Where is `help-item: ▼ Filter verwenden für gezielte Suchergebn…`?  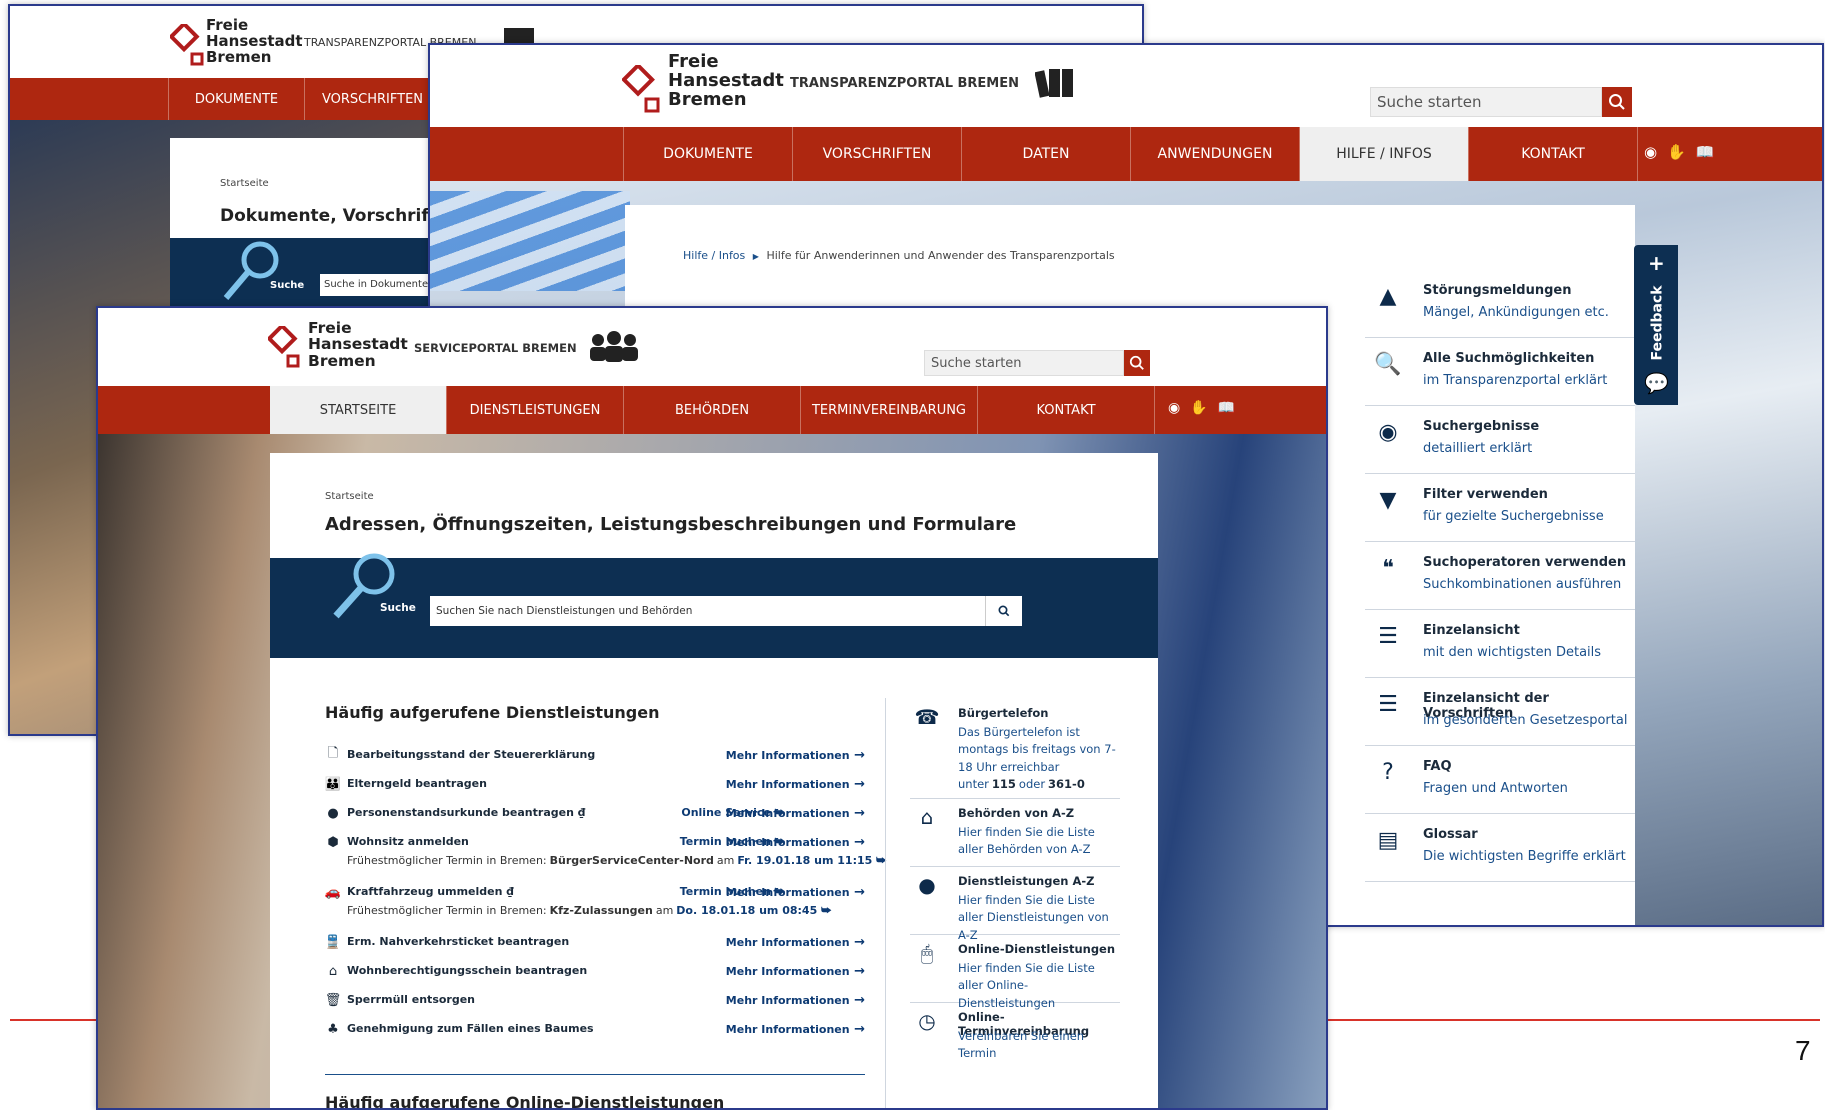
help-item: ▼ Filter verwenden für gezielte Suchergebn… is located at coordinates (1500, 507).